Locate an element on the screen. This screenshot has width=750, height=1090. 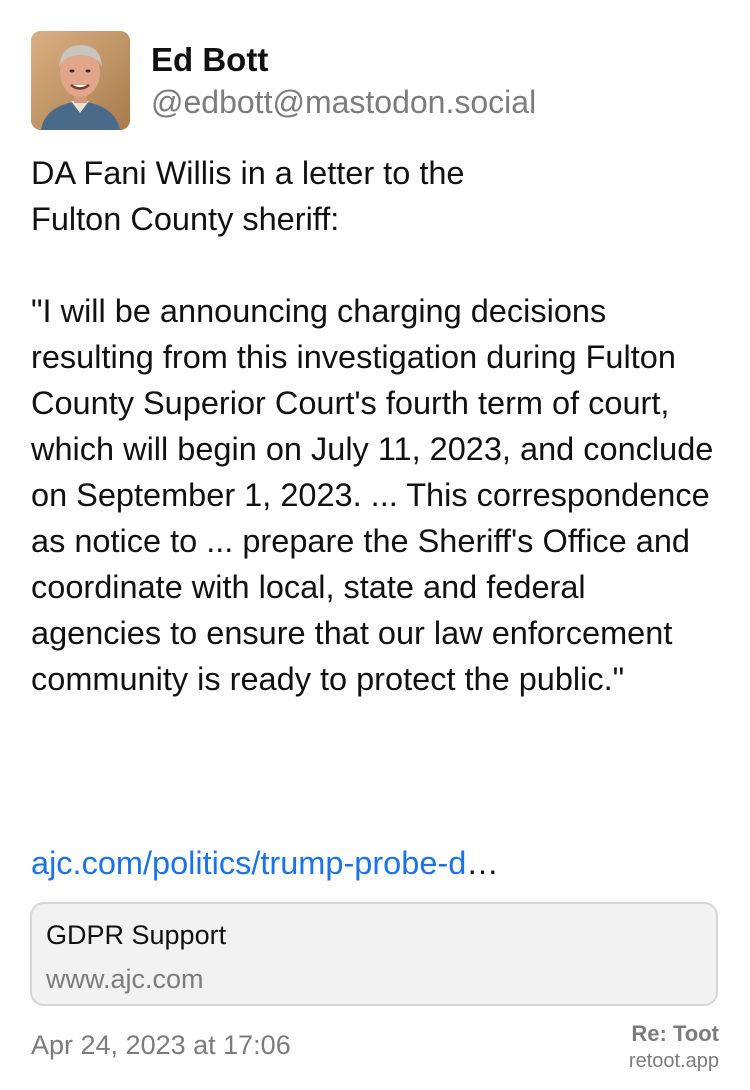
brand-site: retoot.app is located at coordinates (673, 1061).